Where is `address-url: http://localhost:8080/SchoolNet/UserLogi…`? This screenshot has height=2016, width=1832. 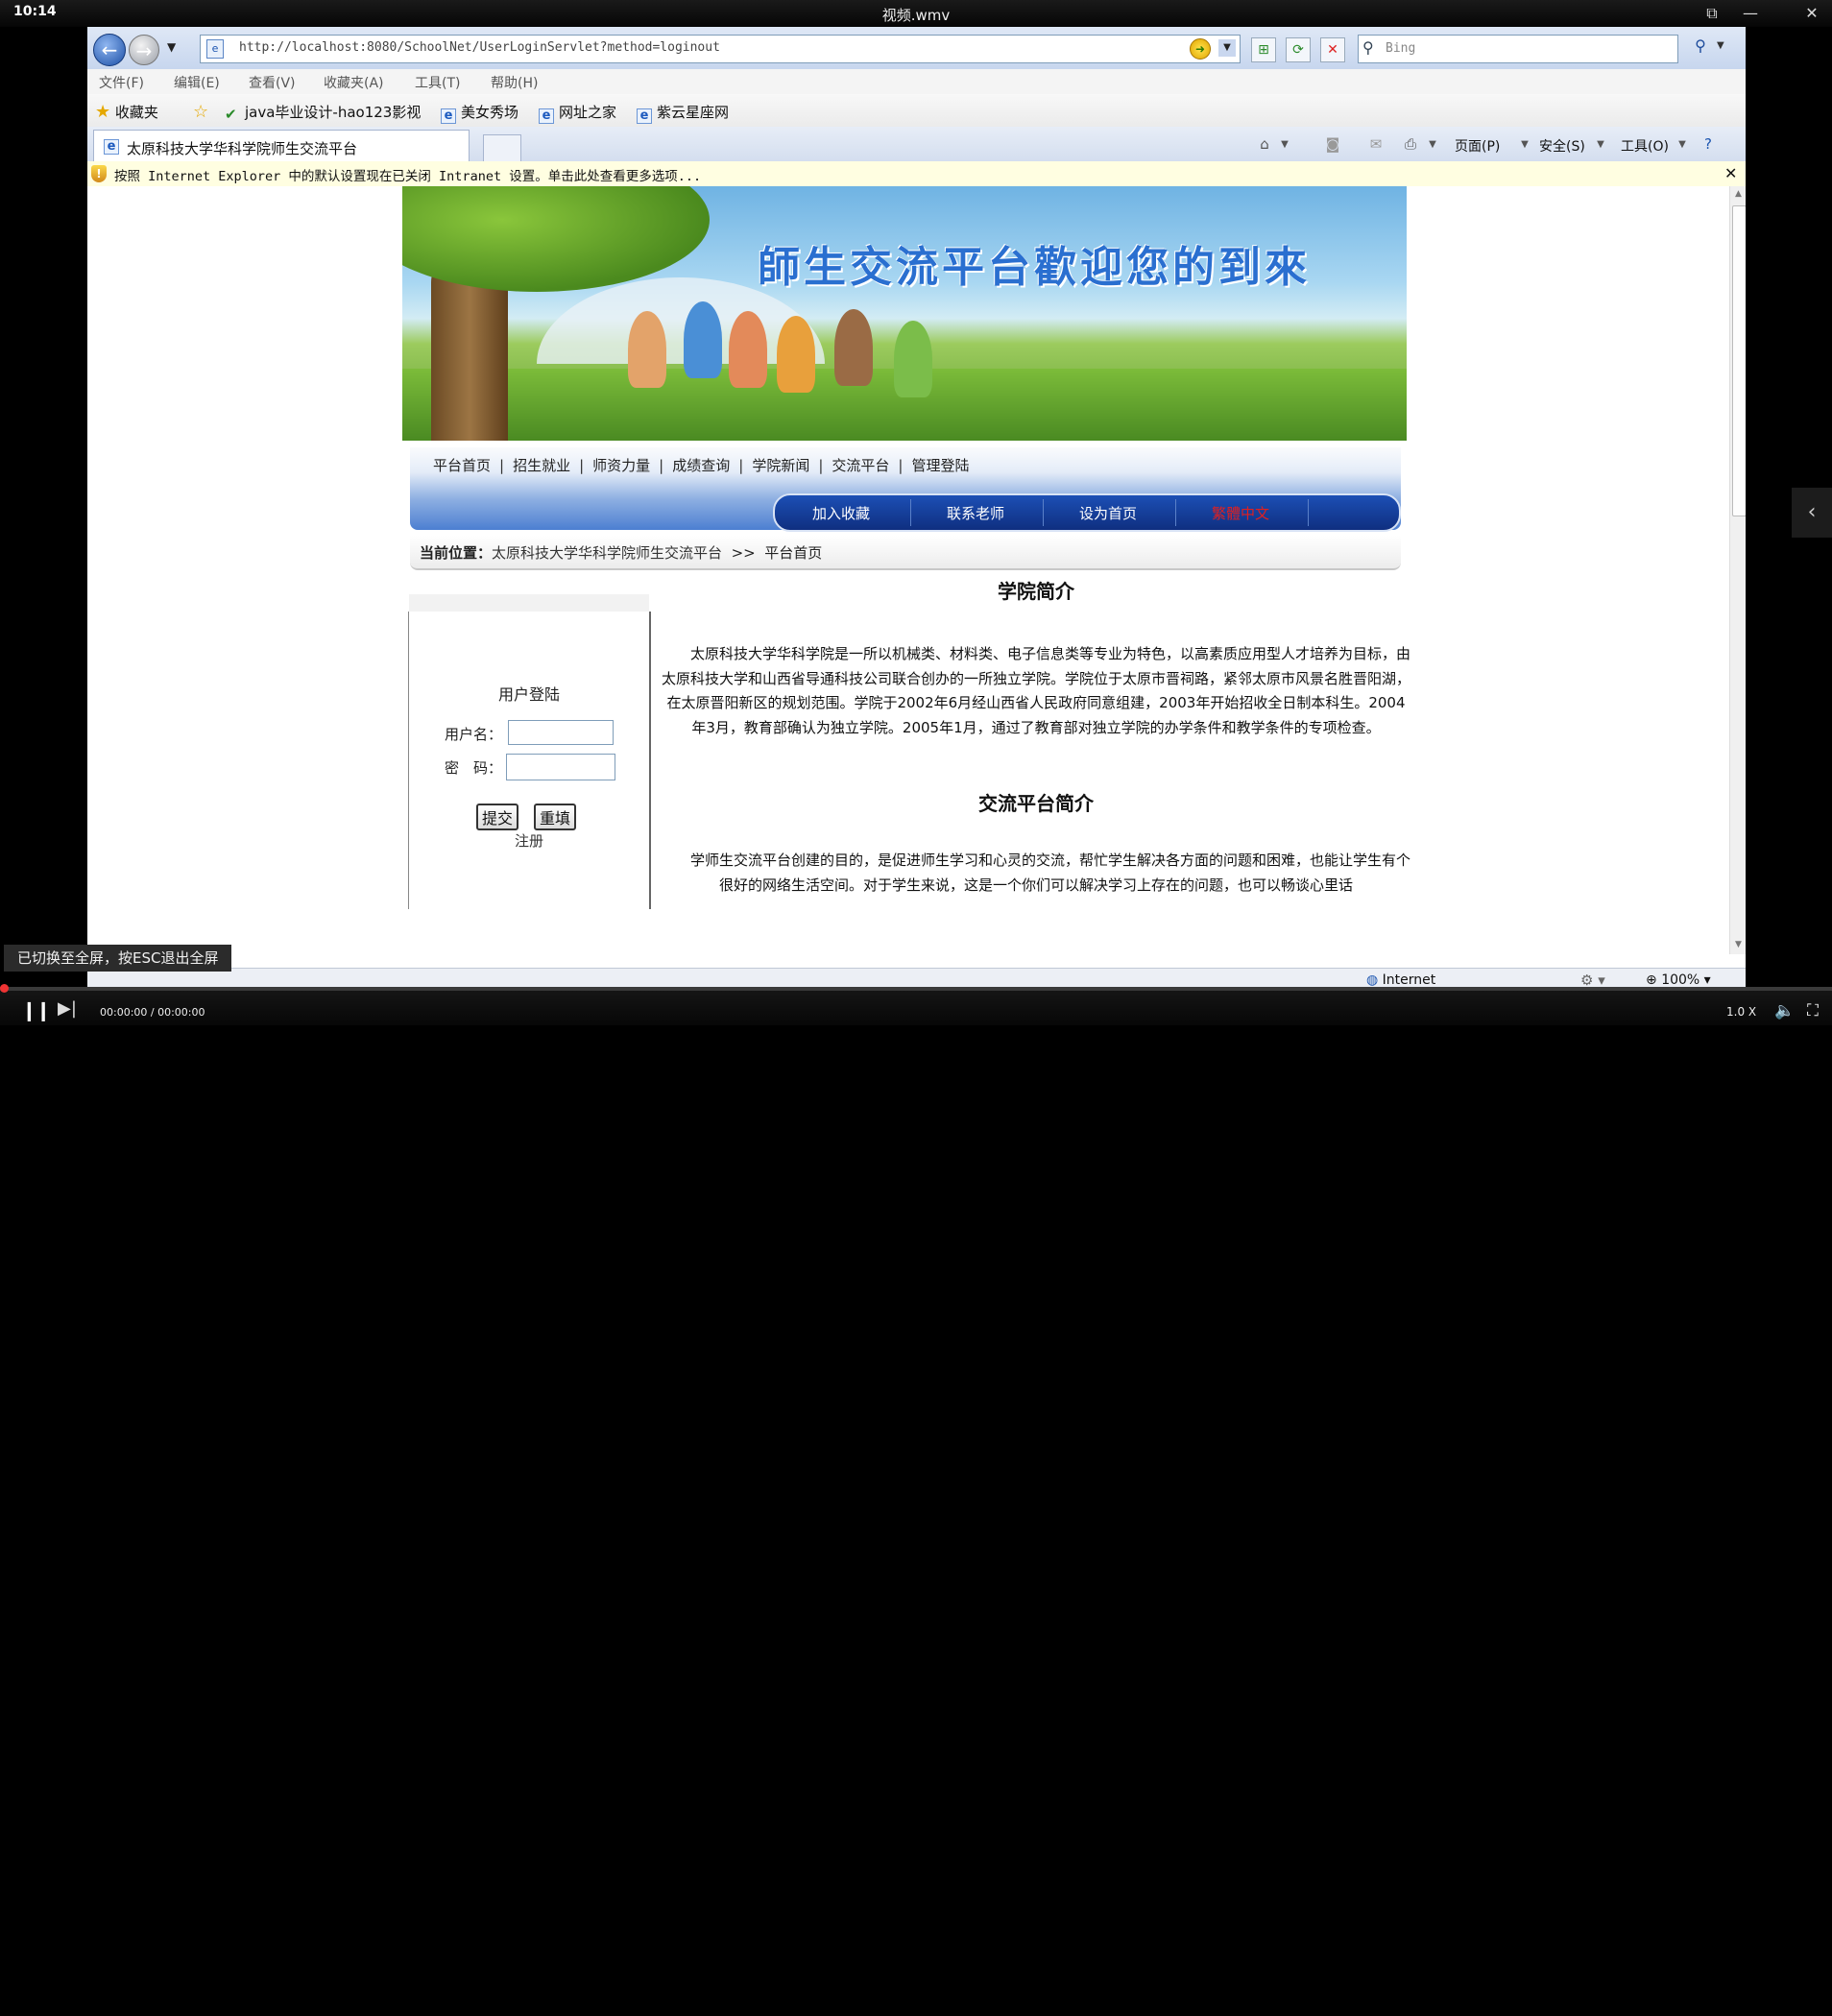
address-url: http://localhost:8080/SchoolNet/UserLogi… is located at coordinates (479, 47).